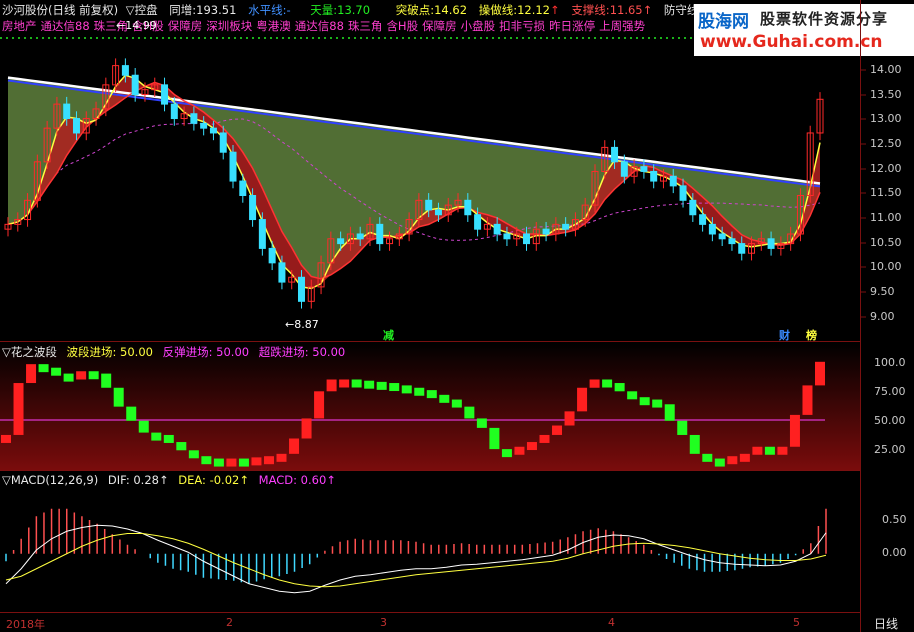  What do you see at coordinates (804, 30) in the screenshot?
I see `brand-watermark: 股海网 股票软件资源分享 www.Guhai.com.cn` at bounding box center [804, 30].